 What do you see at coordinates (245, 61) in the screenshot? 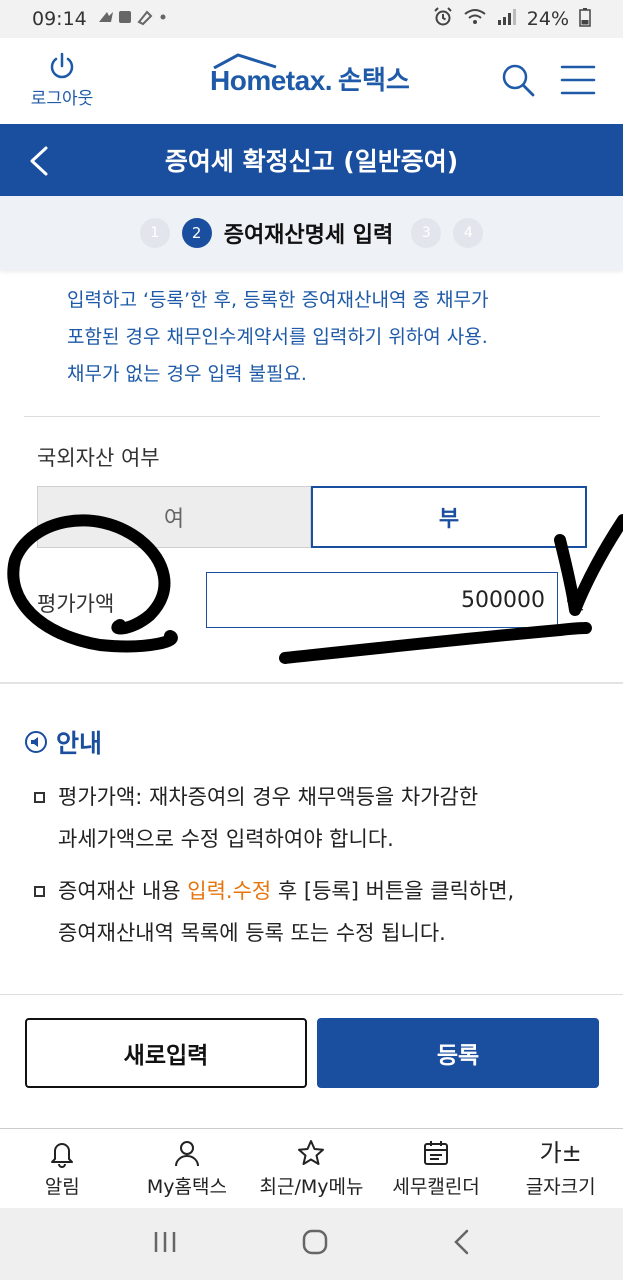
I see `house-roof-icon` at bounding box center [245, 61].